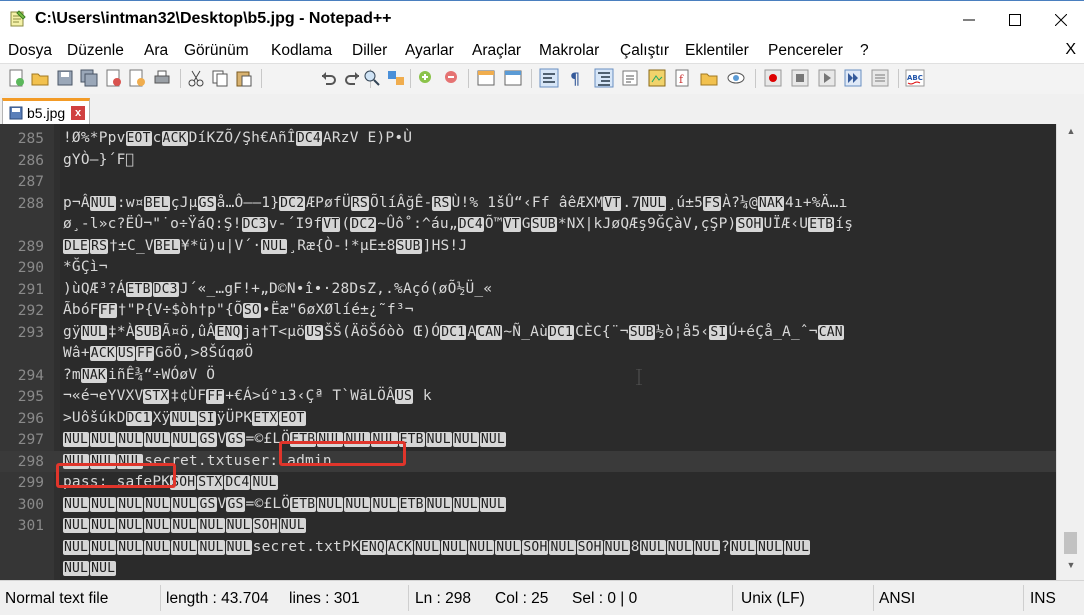 This screenshot has width=1084, height=615. What do you see at coordinates (30, 139) in the screenshot?
I see `line-number: 285` at bounding box center [30, 139].